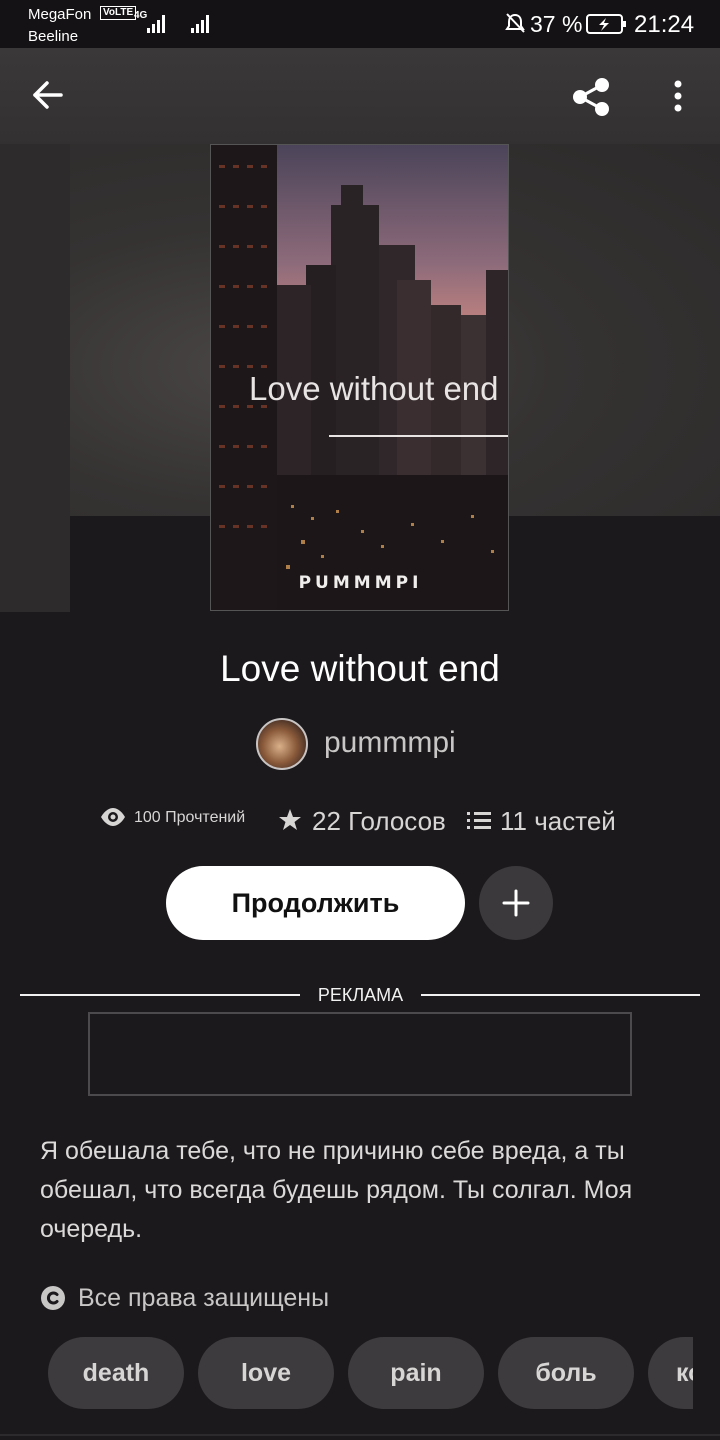 The height and width of the screenshot is (1440, 720). Describe the element at coordinates (160, 995) in the screenshot. I see `ad-divider-left` at that location.